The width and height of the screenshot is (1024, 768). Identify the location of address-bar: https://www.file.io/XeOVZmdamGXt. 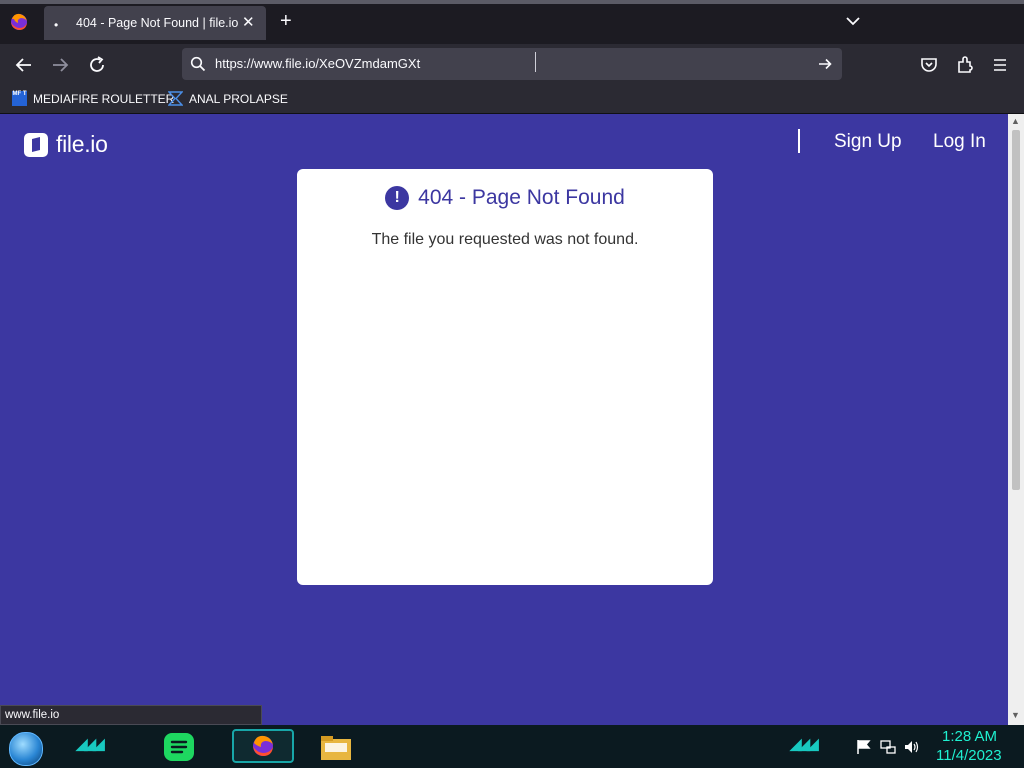
(512, 64).